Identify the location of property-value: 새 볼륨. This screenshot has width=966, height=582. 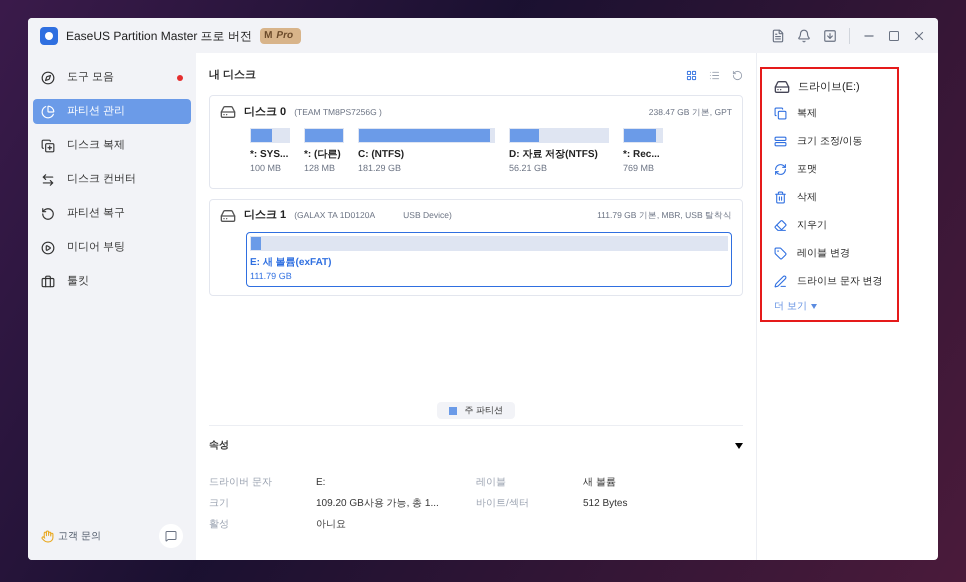
(600, 483).